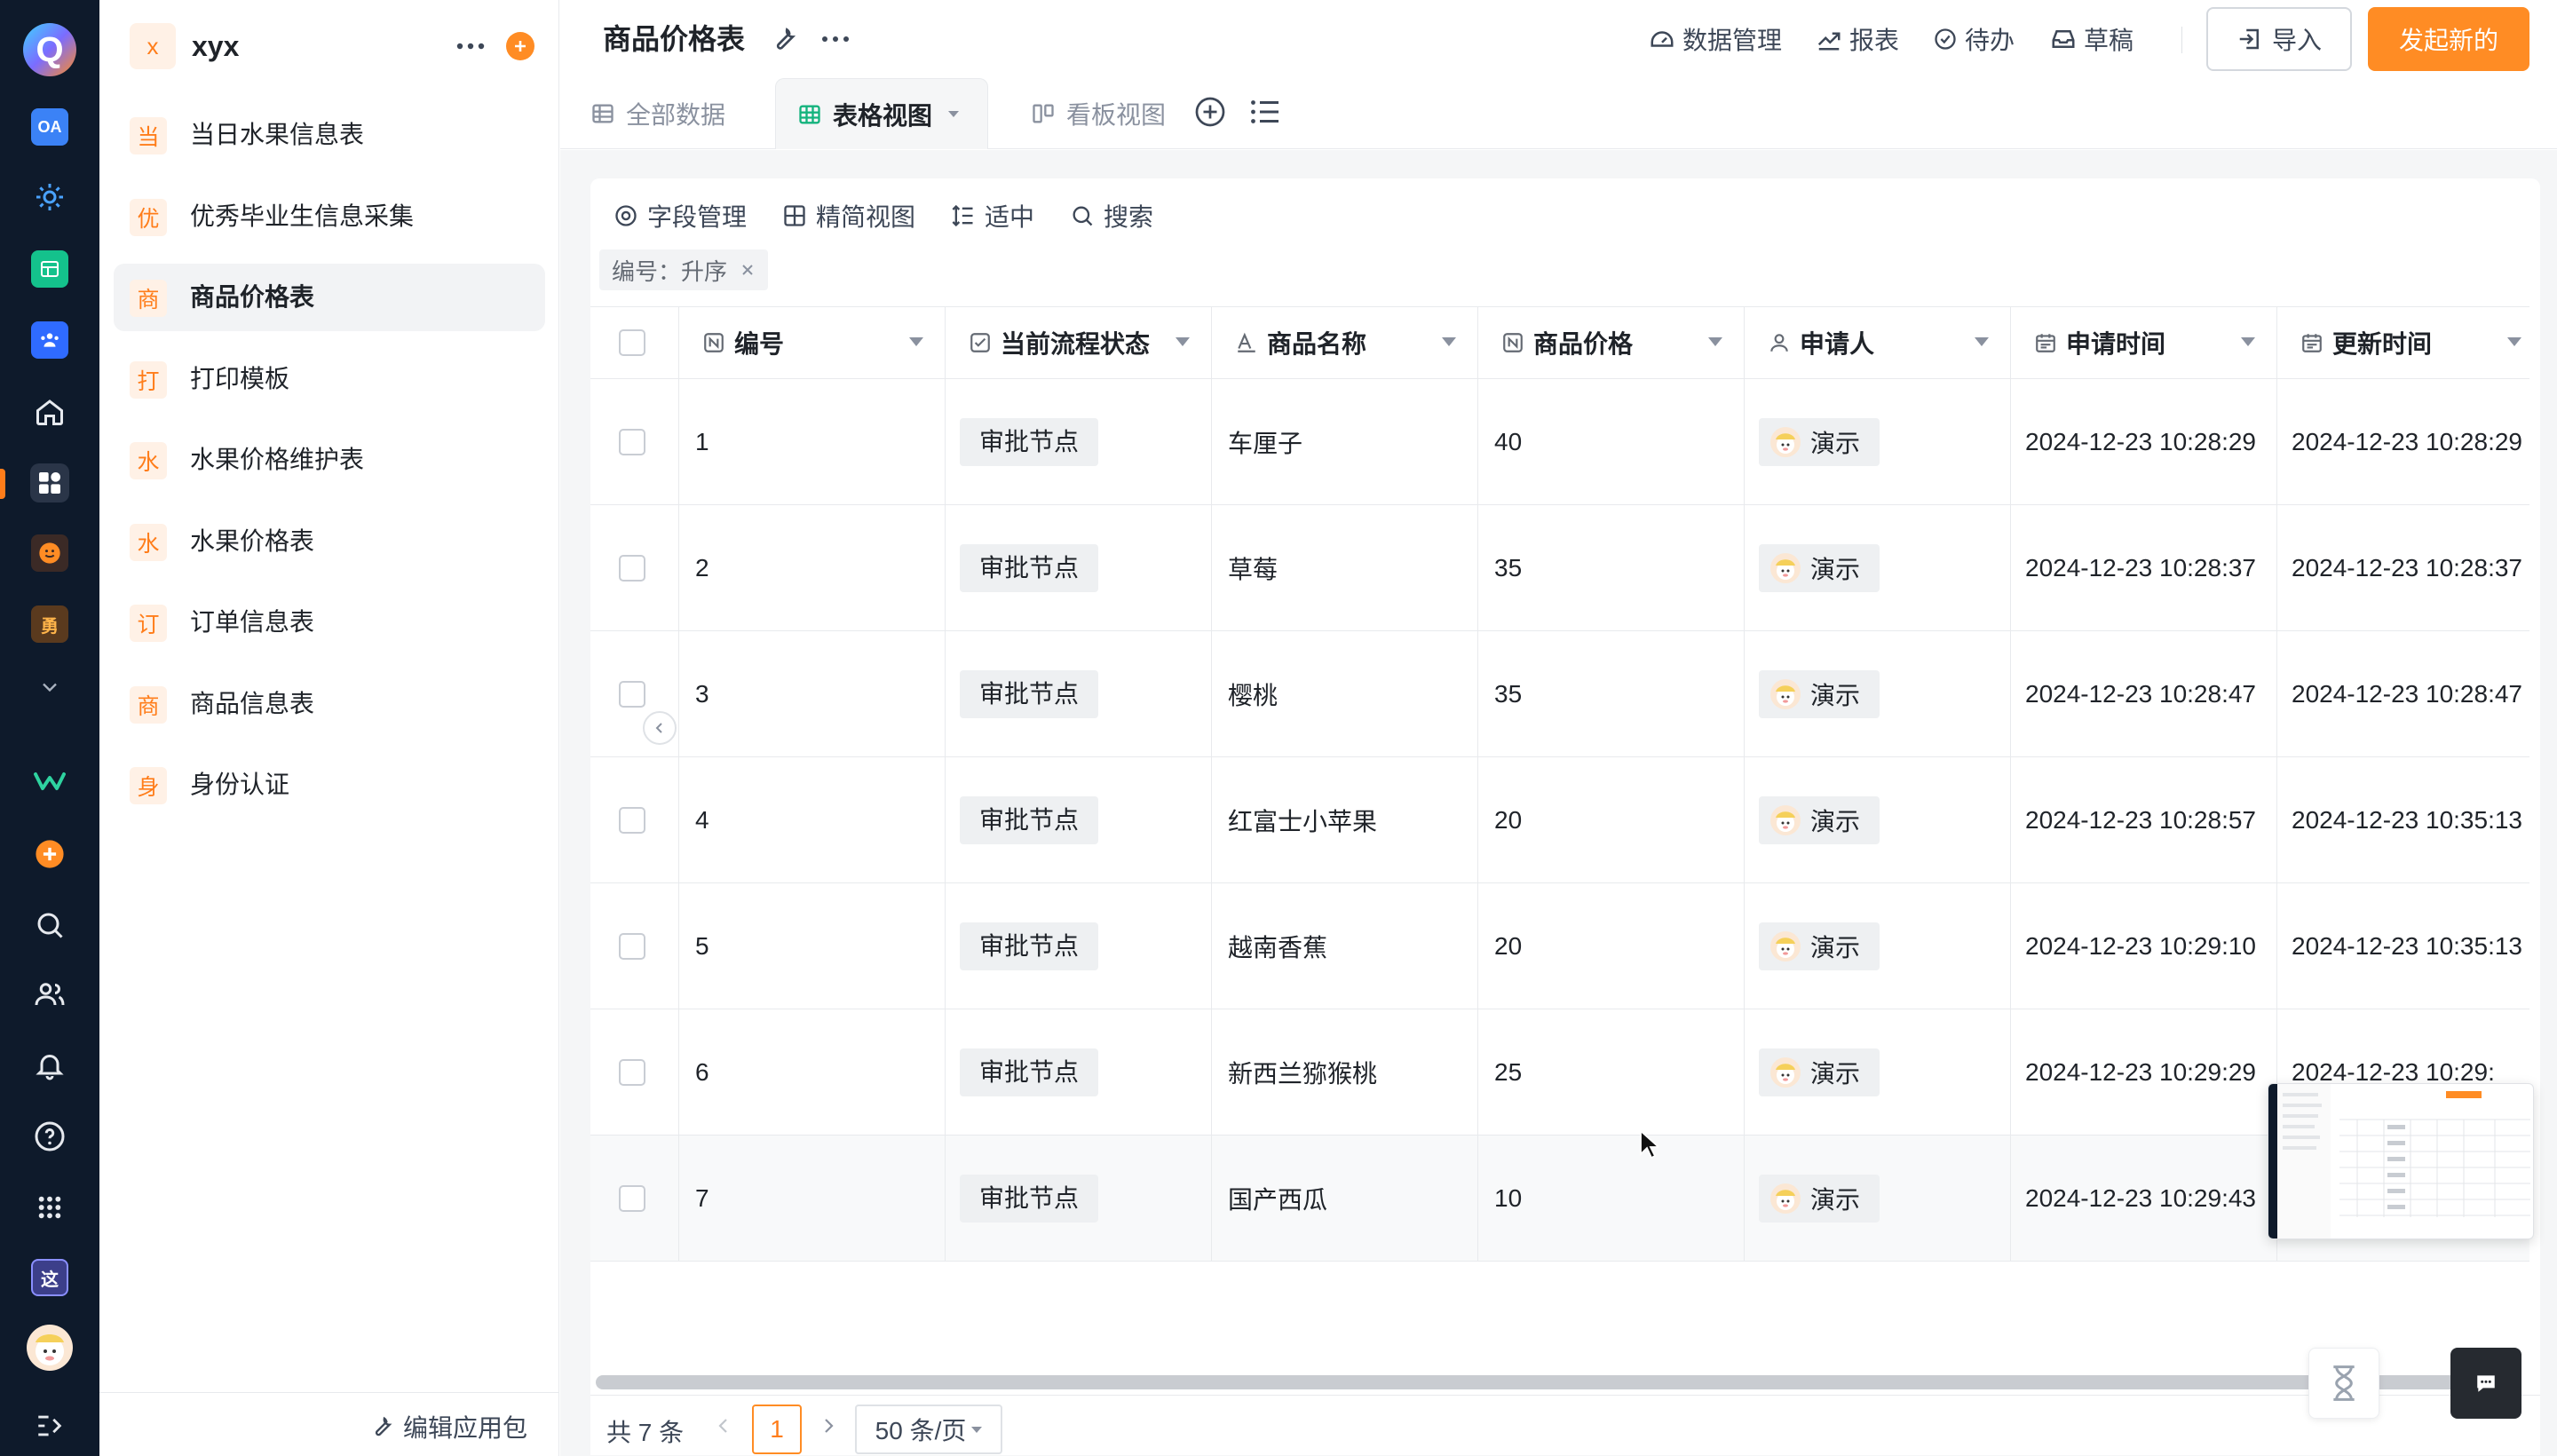  I want to click on cell-applied: 2024-12-23 10:28:29, so click(2144, 442).